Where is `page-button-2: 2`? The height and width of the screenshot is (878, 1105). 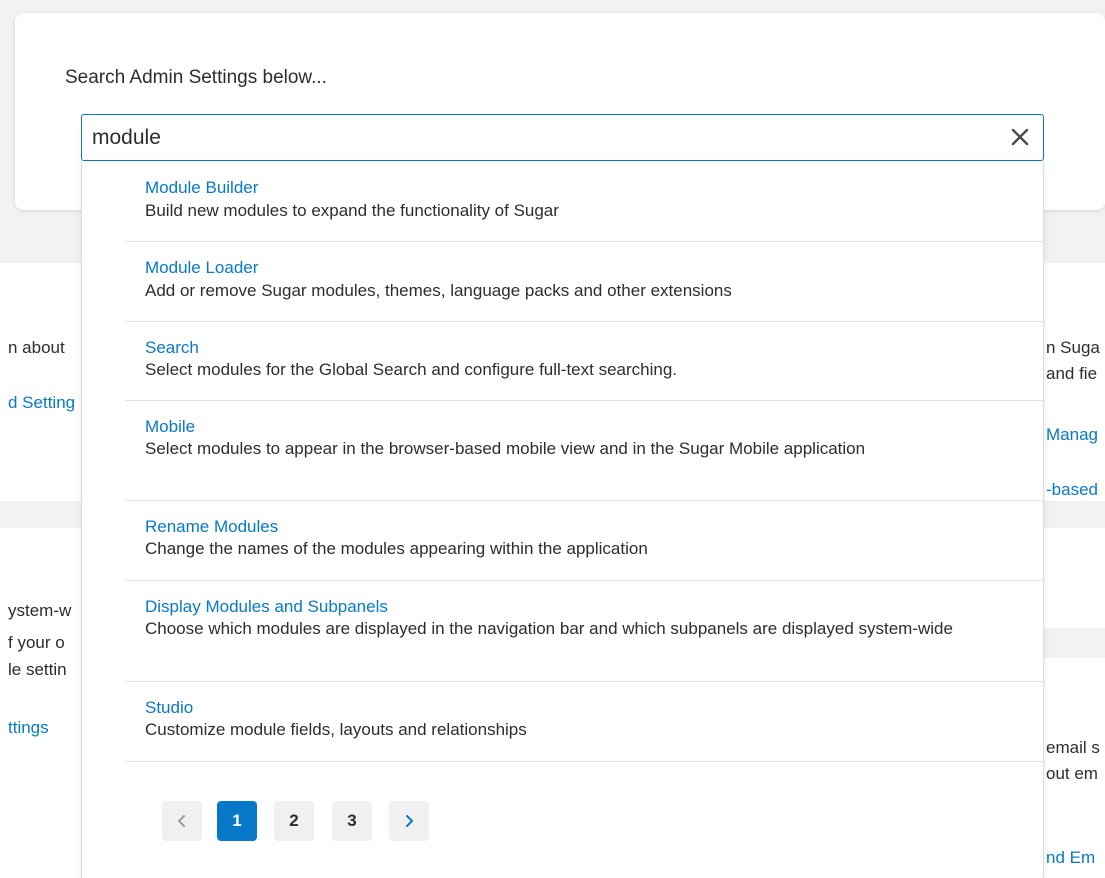
page-button-2: 2 is located at coordinates (294, 821).